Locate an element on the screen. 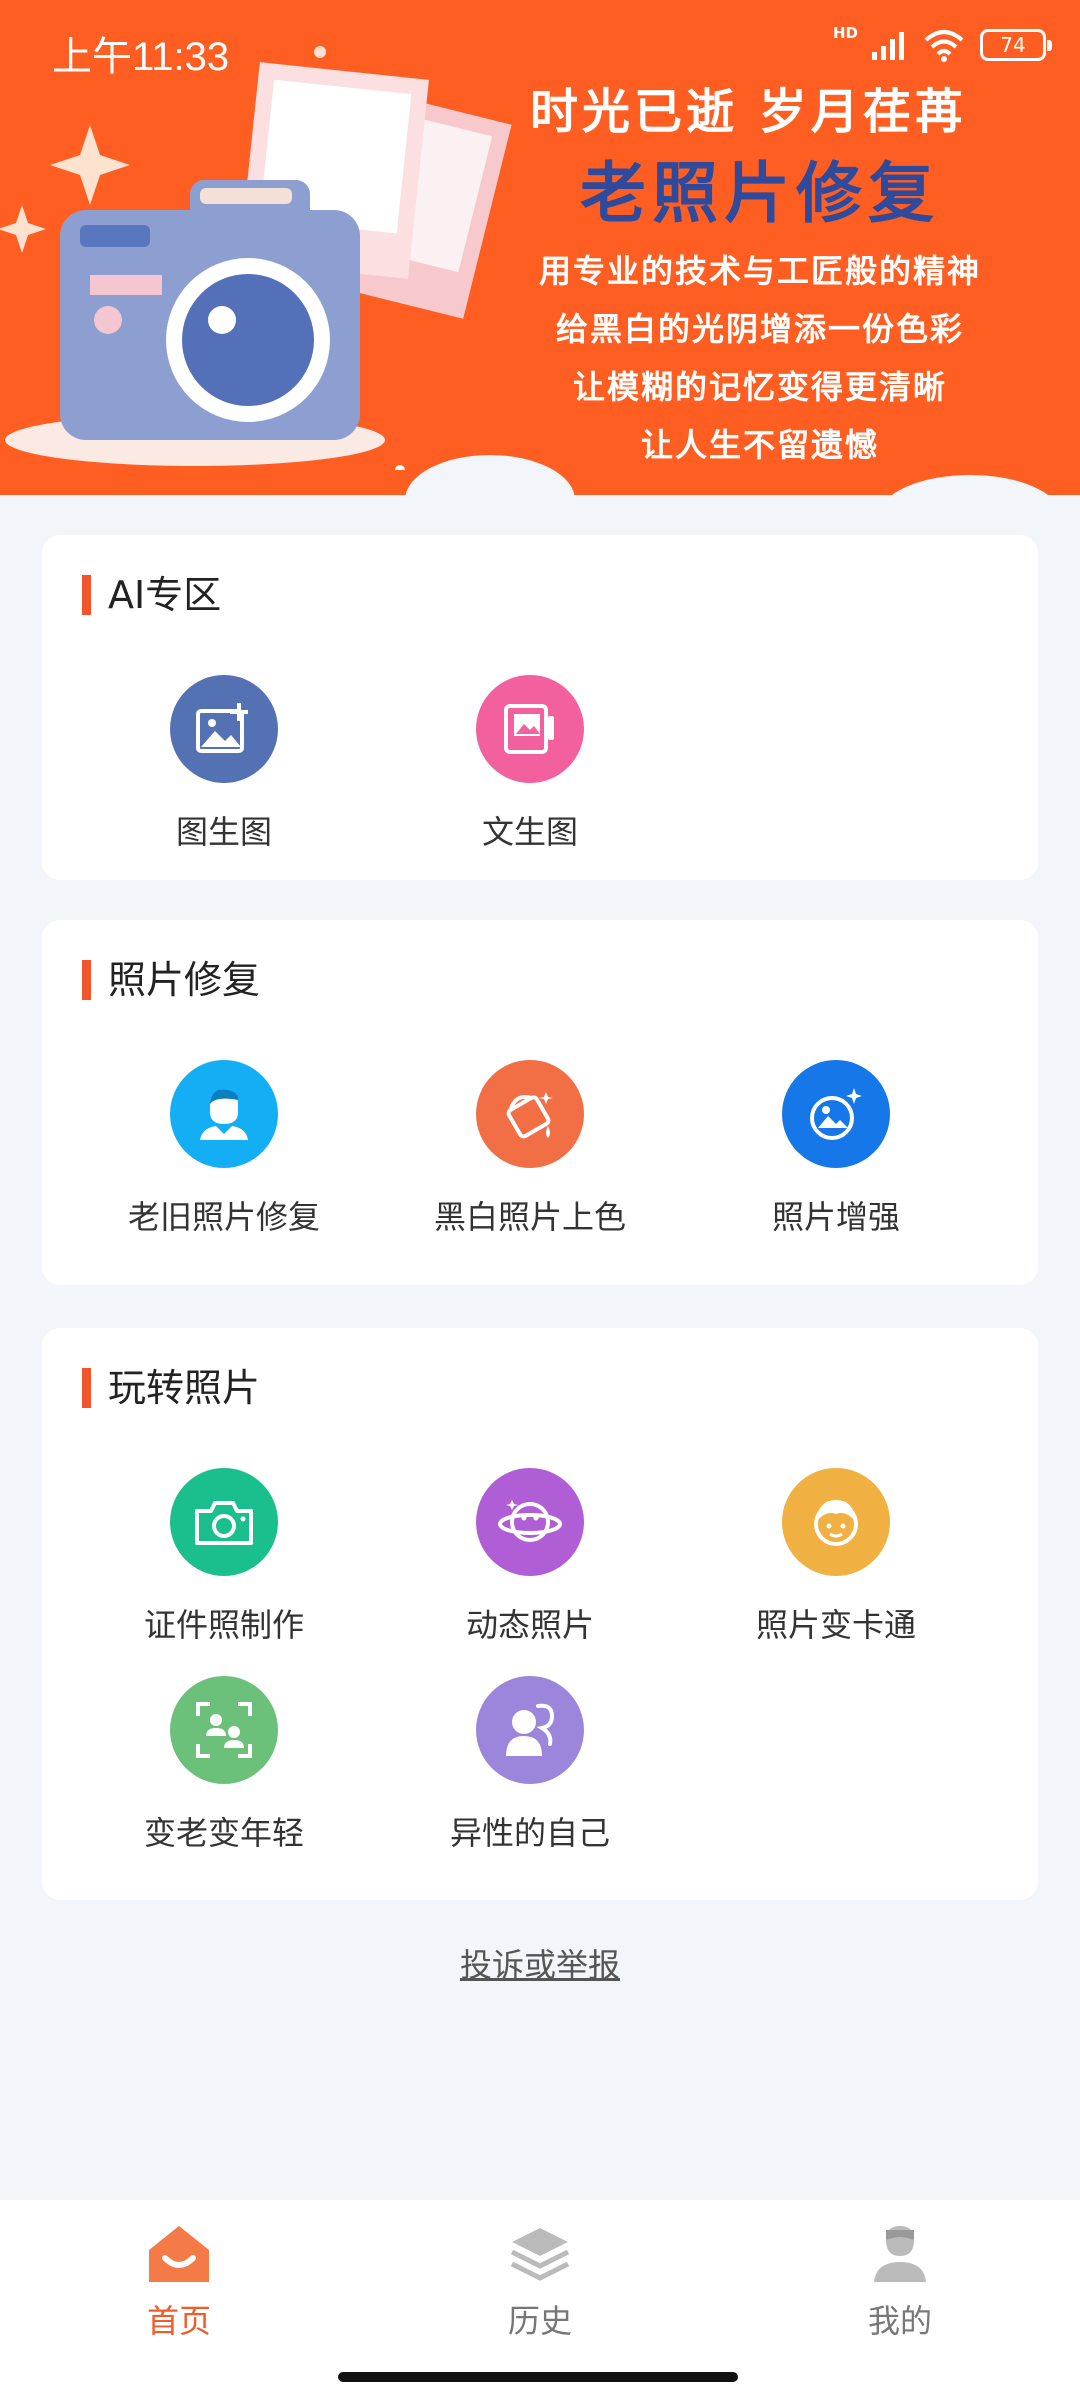 This screenshot has height=2400, width=1080. feature-label: 动态照片 is located at coordinates (529, 1625).